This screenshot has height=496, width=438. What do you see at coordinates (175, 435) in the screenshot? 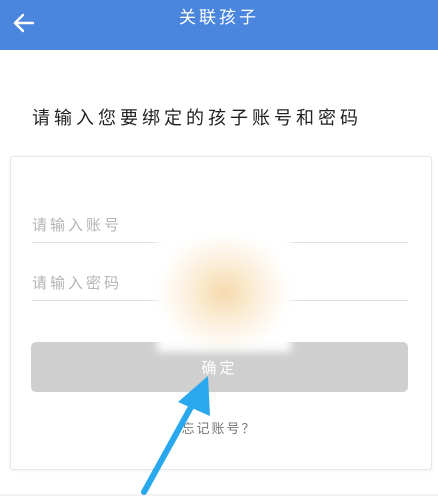
I see `annotation-arrow-icon` at bounding box center [175, 435].